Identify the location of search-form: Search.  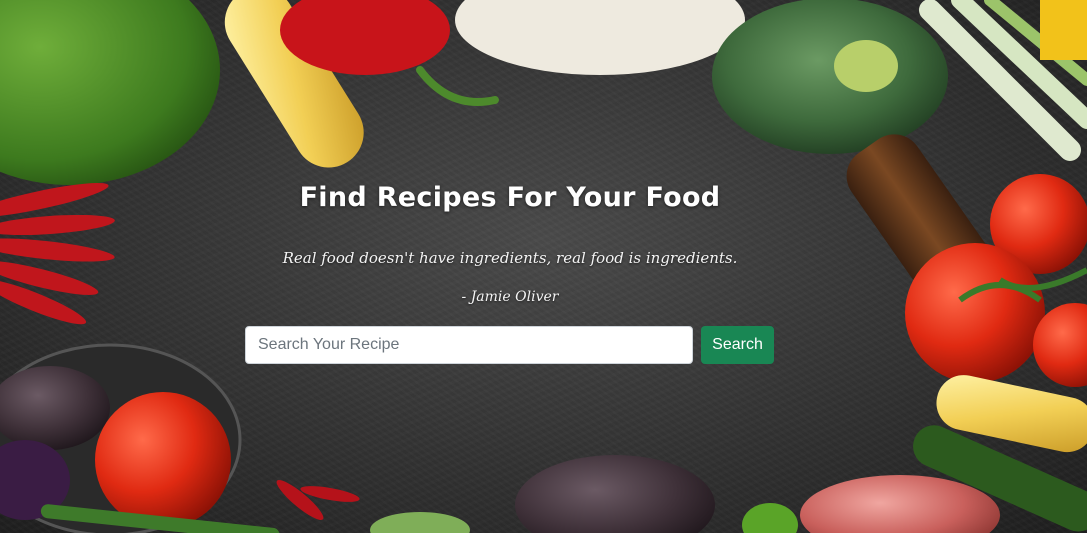
(510, 345).